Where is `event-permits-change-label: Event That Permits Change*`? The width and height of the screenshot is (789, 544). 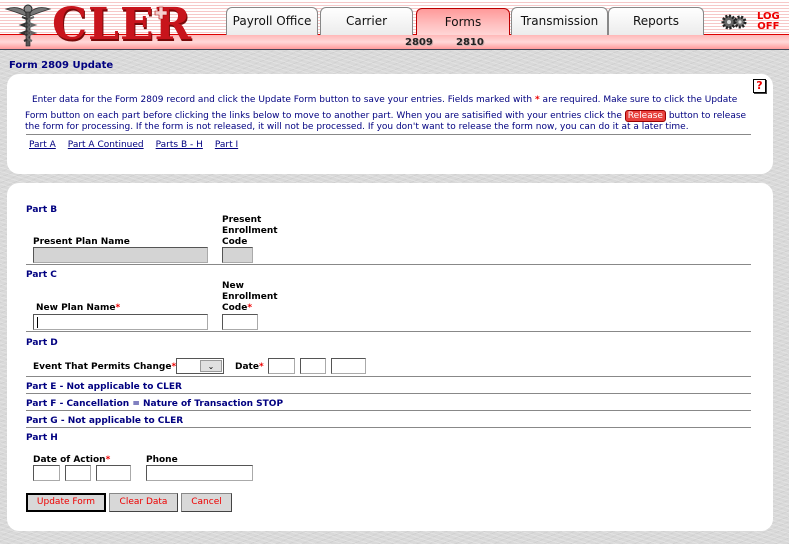 event-permits-change-label: Event That Permits Change* is located at coordinates (104, 367).